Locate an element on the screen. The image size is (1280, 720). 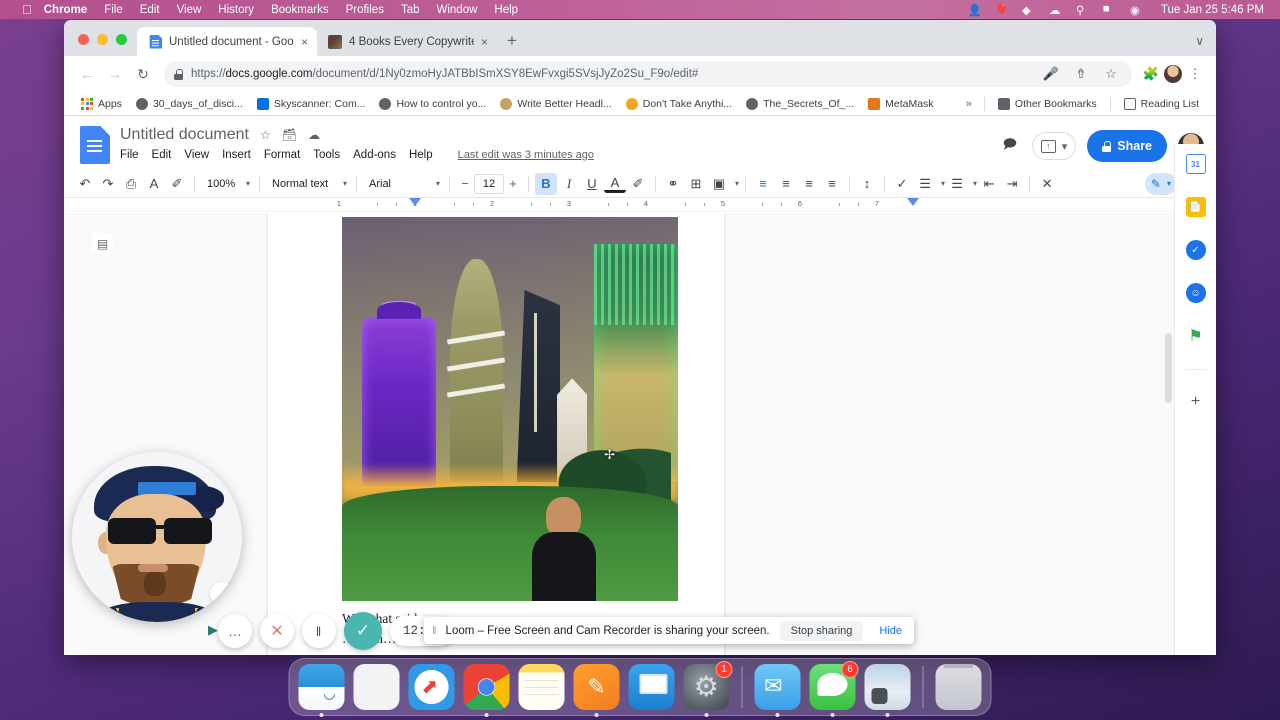
docs-menu-help: Help is located at coordinates (421, 155).